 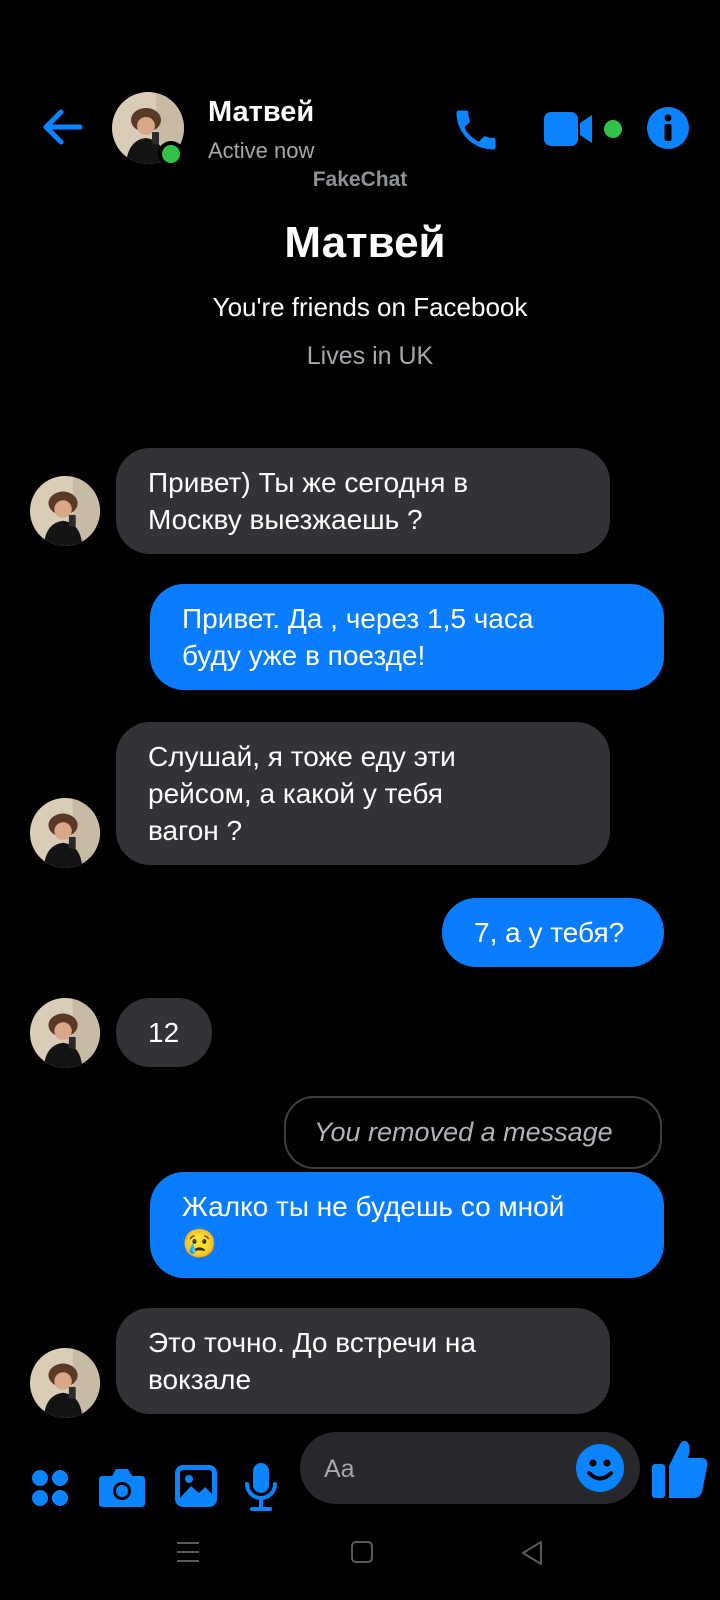 What do you see at coordinates (476, 130) in the screenshot?
I see `phone-icon` at bounding box center [476, 130].